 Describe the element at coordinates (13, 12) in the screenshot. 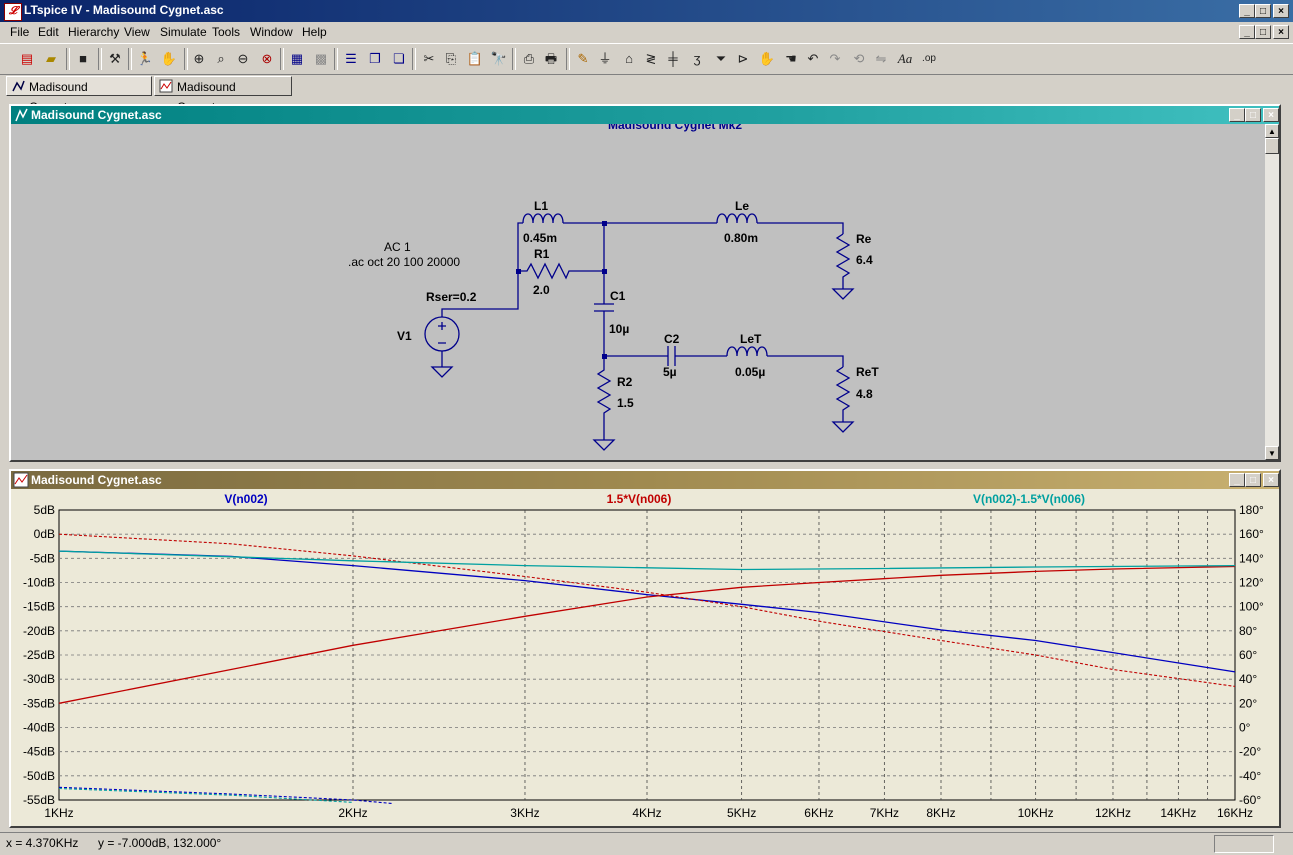

I see `ltspice-logo-icon: 𝓛` at that location.